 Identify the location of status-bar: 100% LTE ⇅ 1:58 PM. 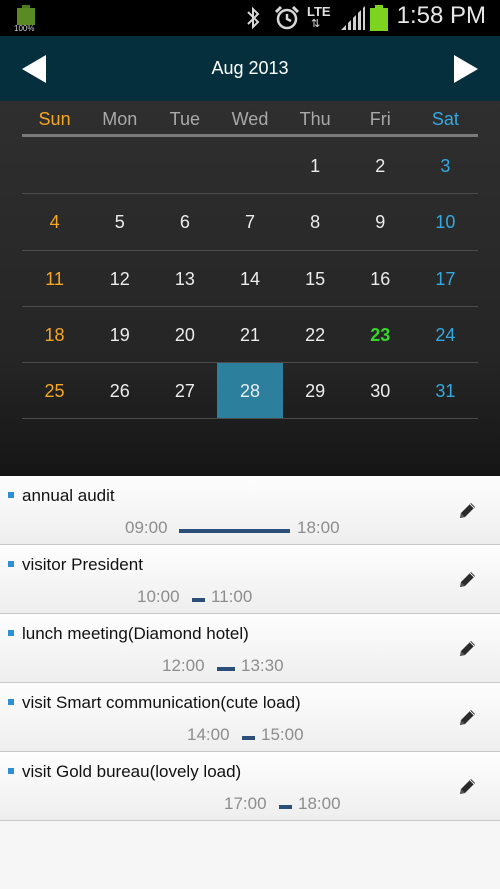
(250, 18).